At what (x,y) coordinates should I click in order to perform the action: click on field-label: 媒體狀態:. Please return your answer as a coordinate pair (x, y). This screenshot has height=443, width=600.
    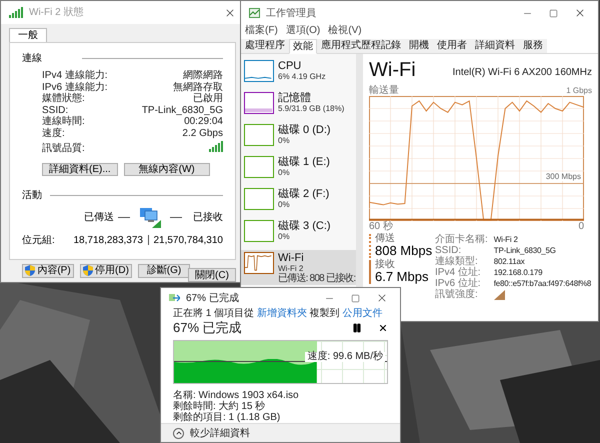
    Looking at the image, I should click on (64, 98).